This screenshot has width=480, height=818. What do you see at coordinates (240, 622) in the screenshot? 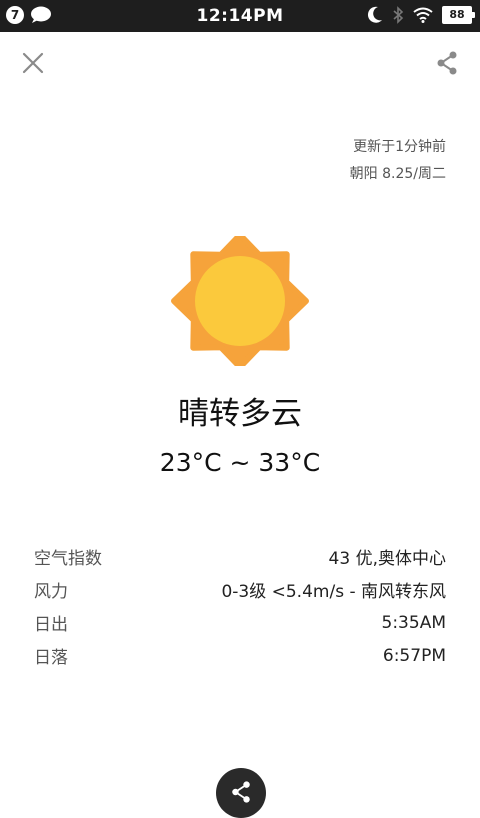
I see `detail-row-sunrise: 日出 5:35AM` at bounding box center [240, 622].